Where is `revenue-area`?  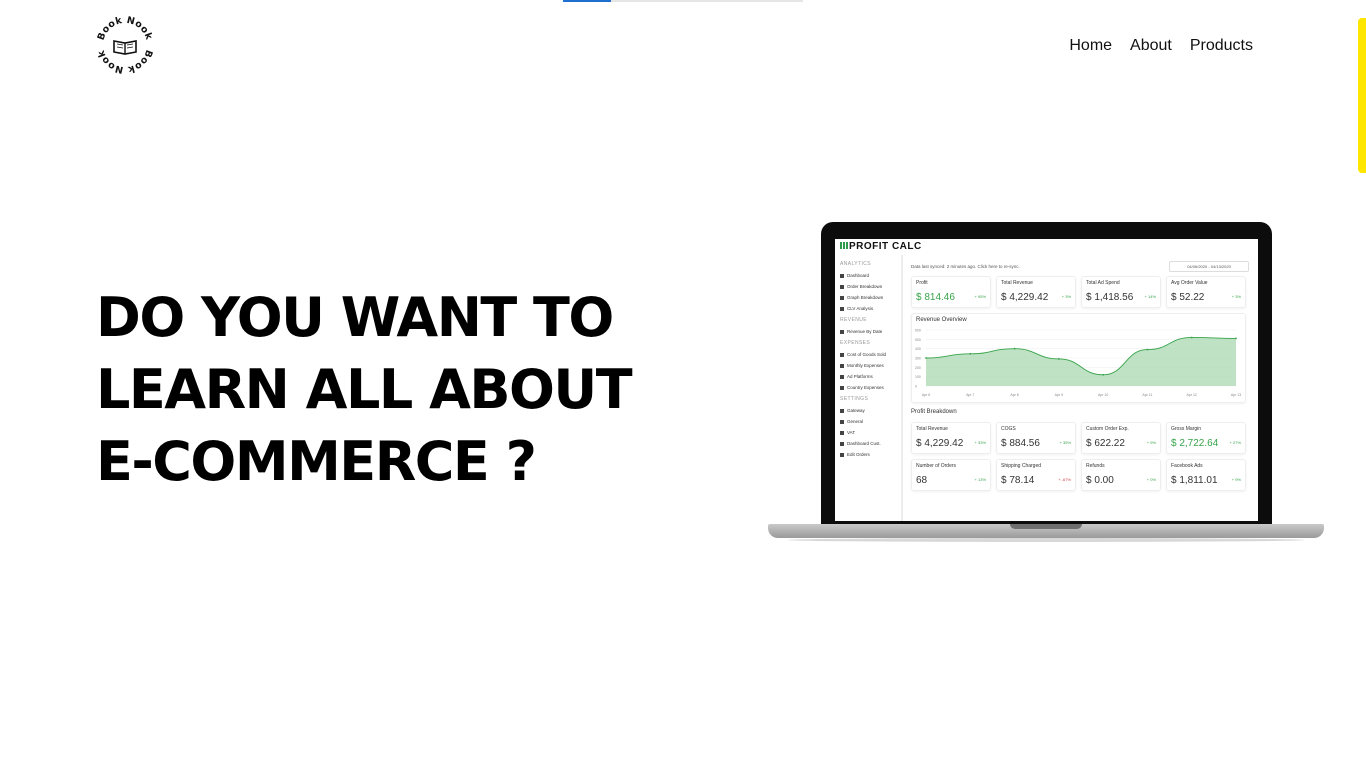
revenue-area is located at coordinates (1081, 361).